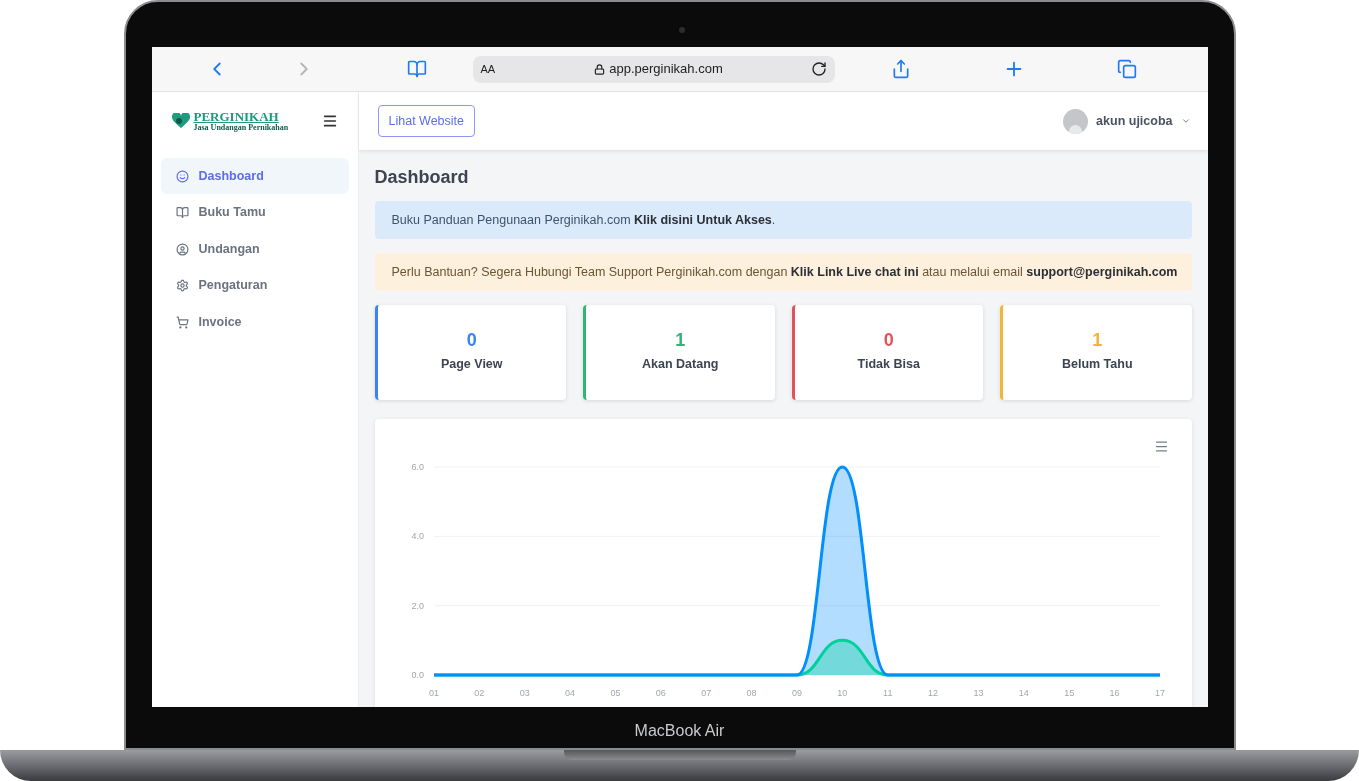 Image resolution: width=1359 pixels, height=781 pixels. I want to click on x-tick-label: 01, so click(433, 693).